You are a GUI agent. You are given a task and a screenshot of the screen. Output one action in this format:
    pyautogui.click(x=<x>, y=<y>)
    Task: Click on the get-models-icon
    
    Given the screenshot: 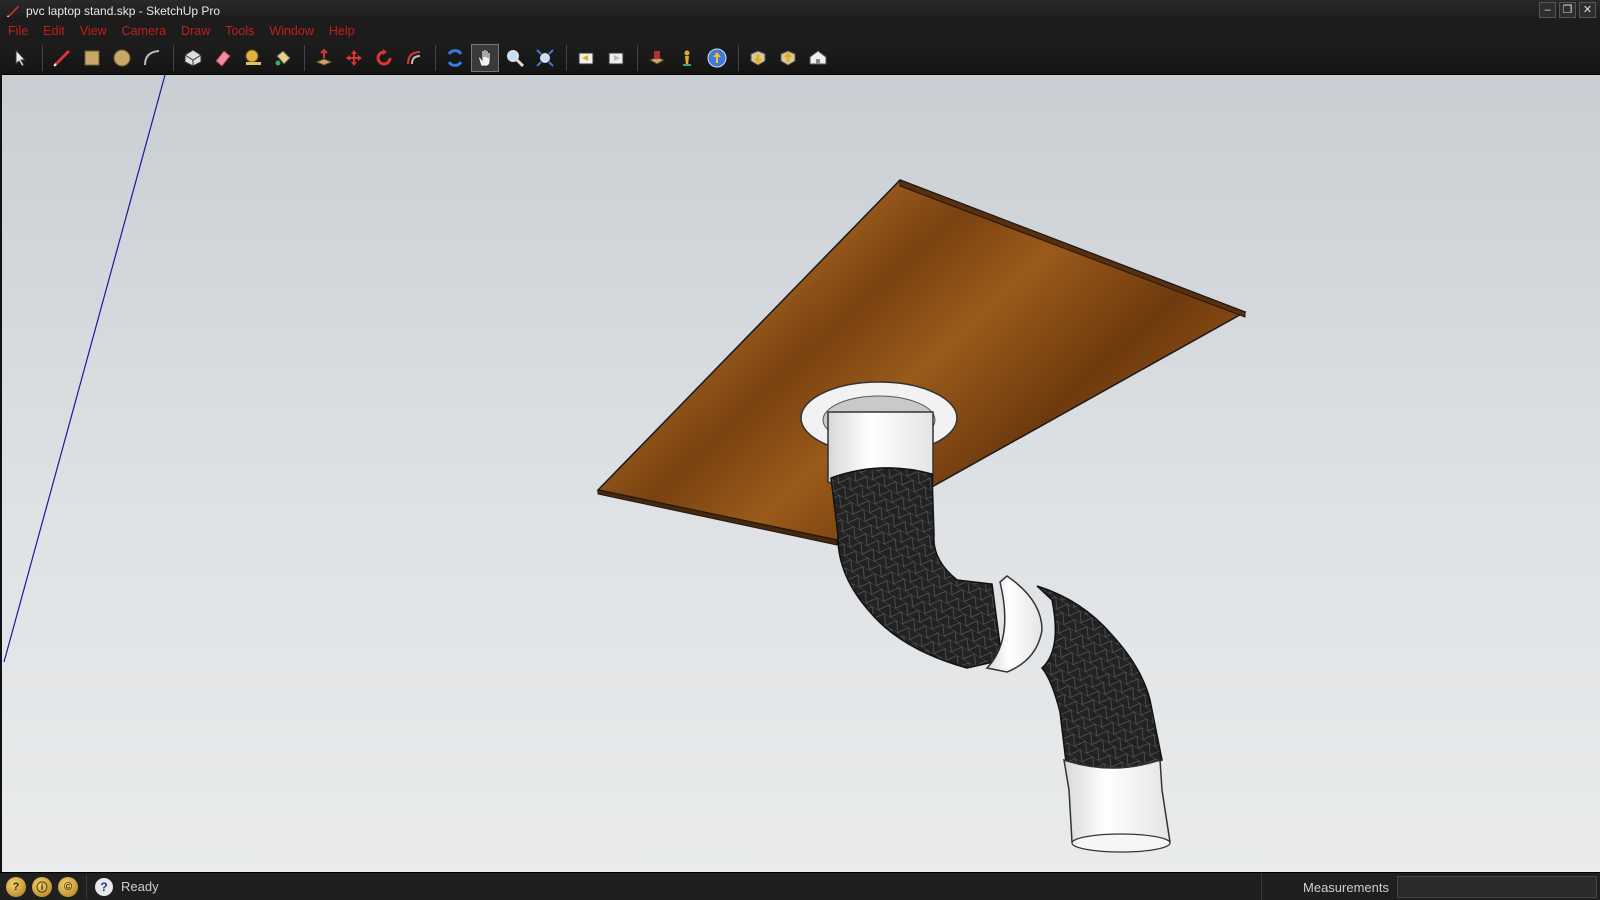 What is the action you would take?
    pyautogui.click(x=758, y=57)
    